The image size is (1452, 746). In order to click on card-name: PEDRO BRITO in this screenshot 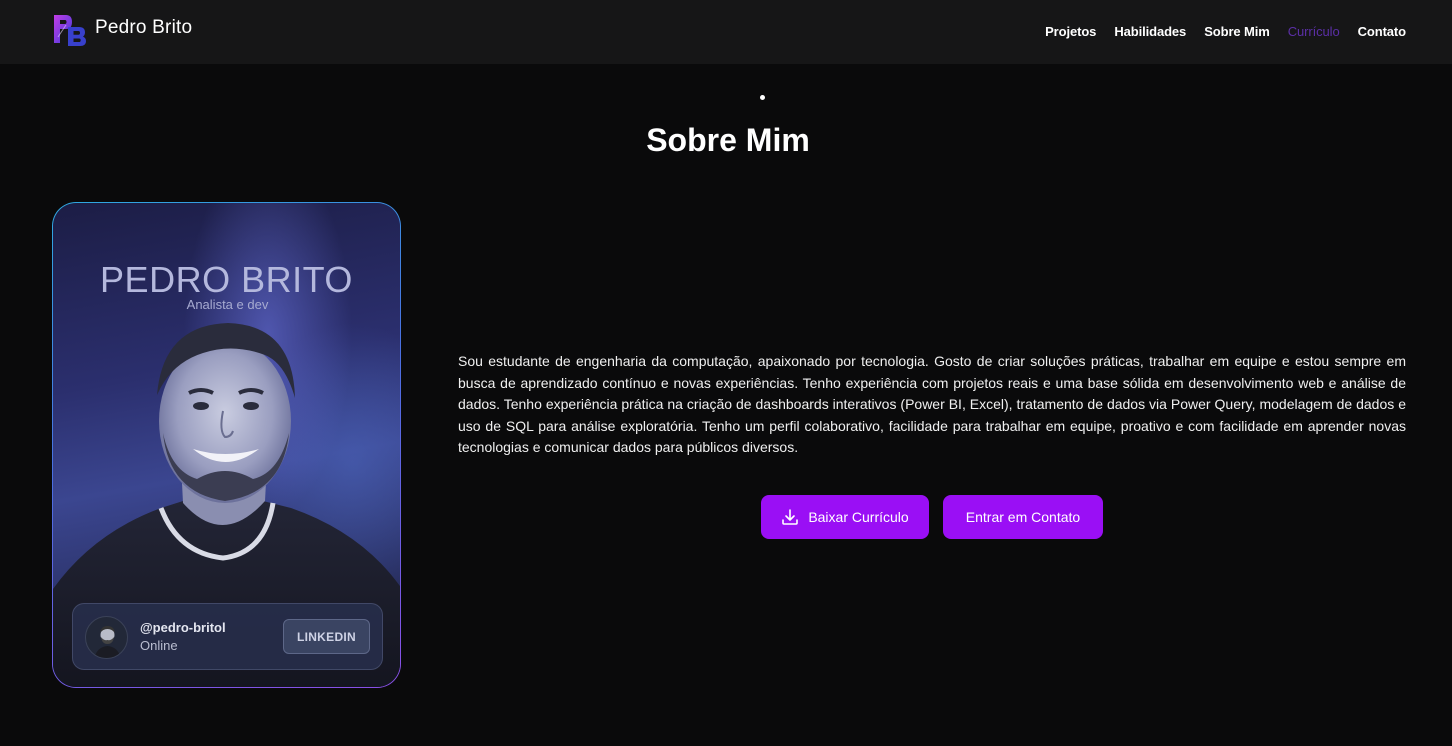, I will do `click(226, 279)`.